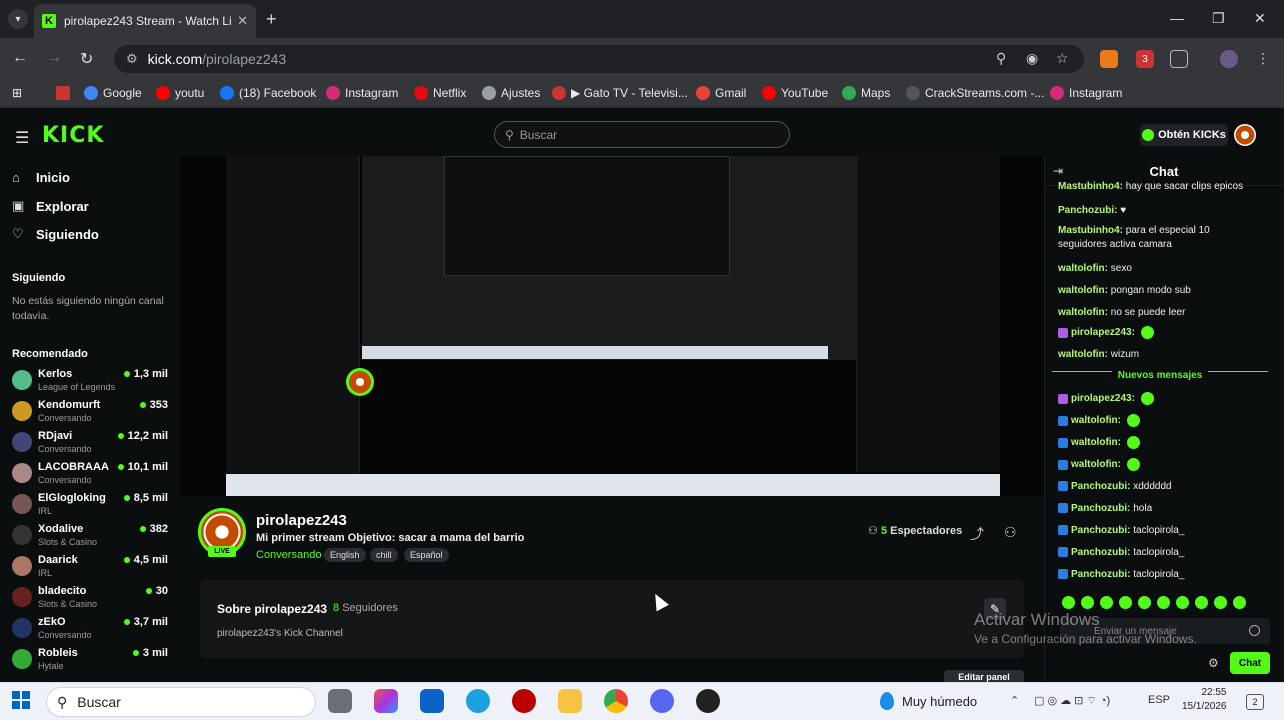 The image size is (1284, 720). What do you see at coordinates (1263, 58) in the screenshot?
I see `browser-menu-icon: ⋮` at bounding box center [1263, 58].